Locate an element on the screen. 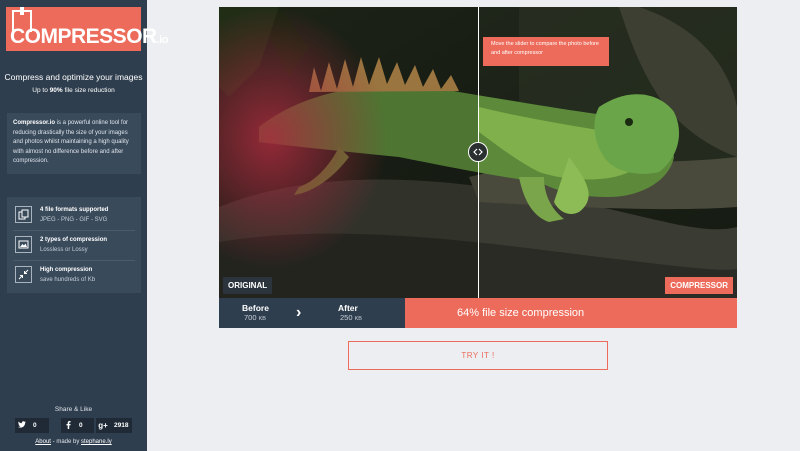  facebook-like-button: 0 is located at coordinates (77, 425).